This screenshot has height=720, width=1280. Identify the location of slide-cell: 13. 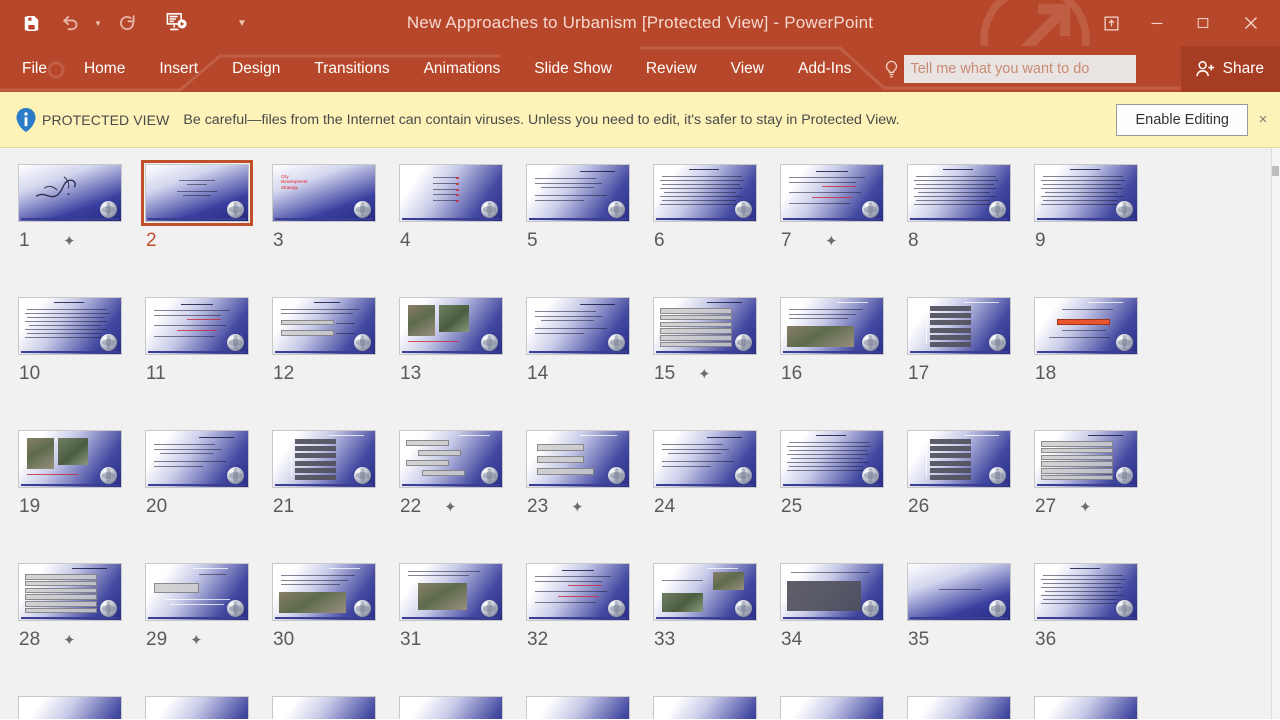
(458, 359).